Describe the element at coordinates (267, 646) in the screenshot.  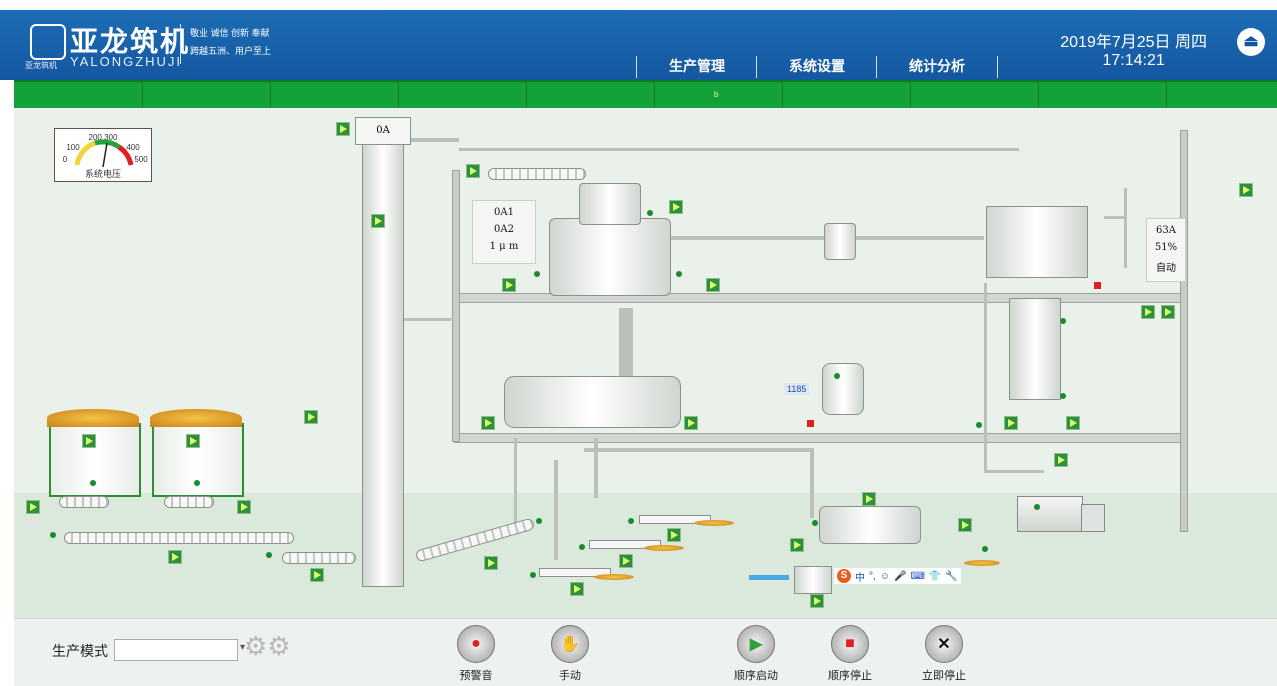
I see `gear-icon: ⚙⚙` at that location.